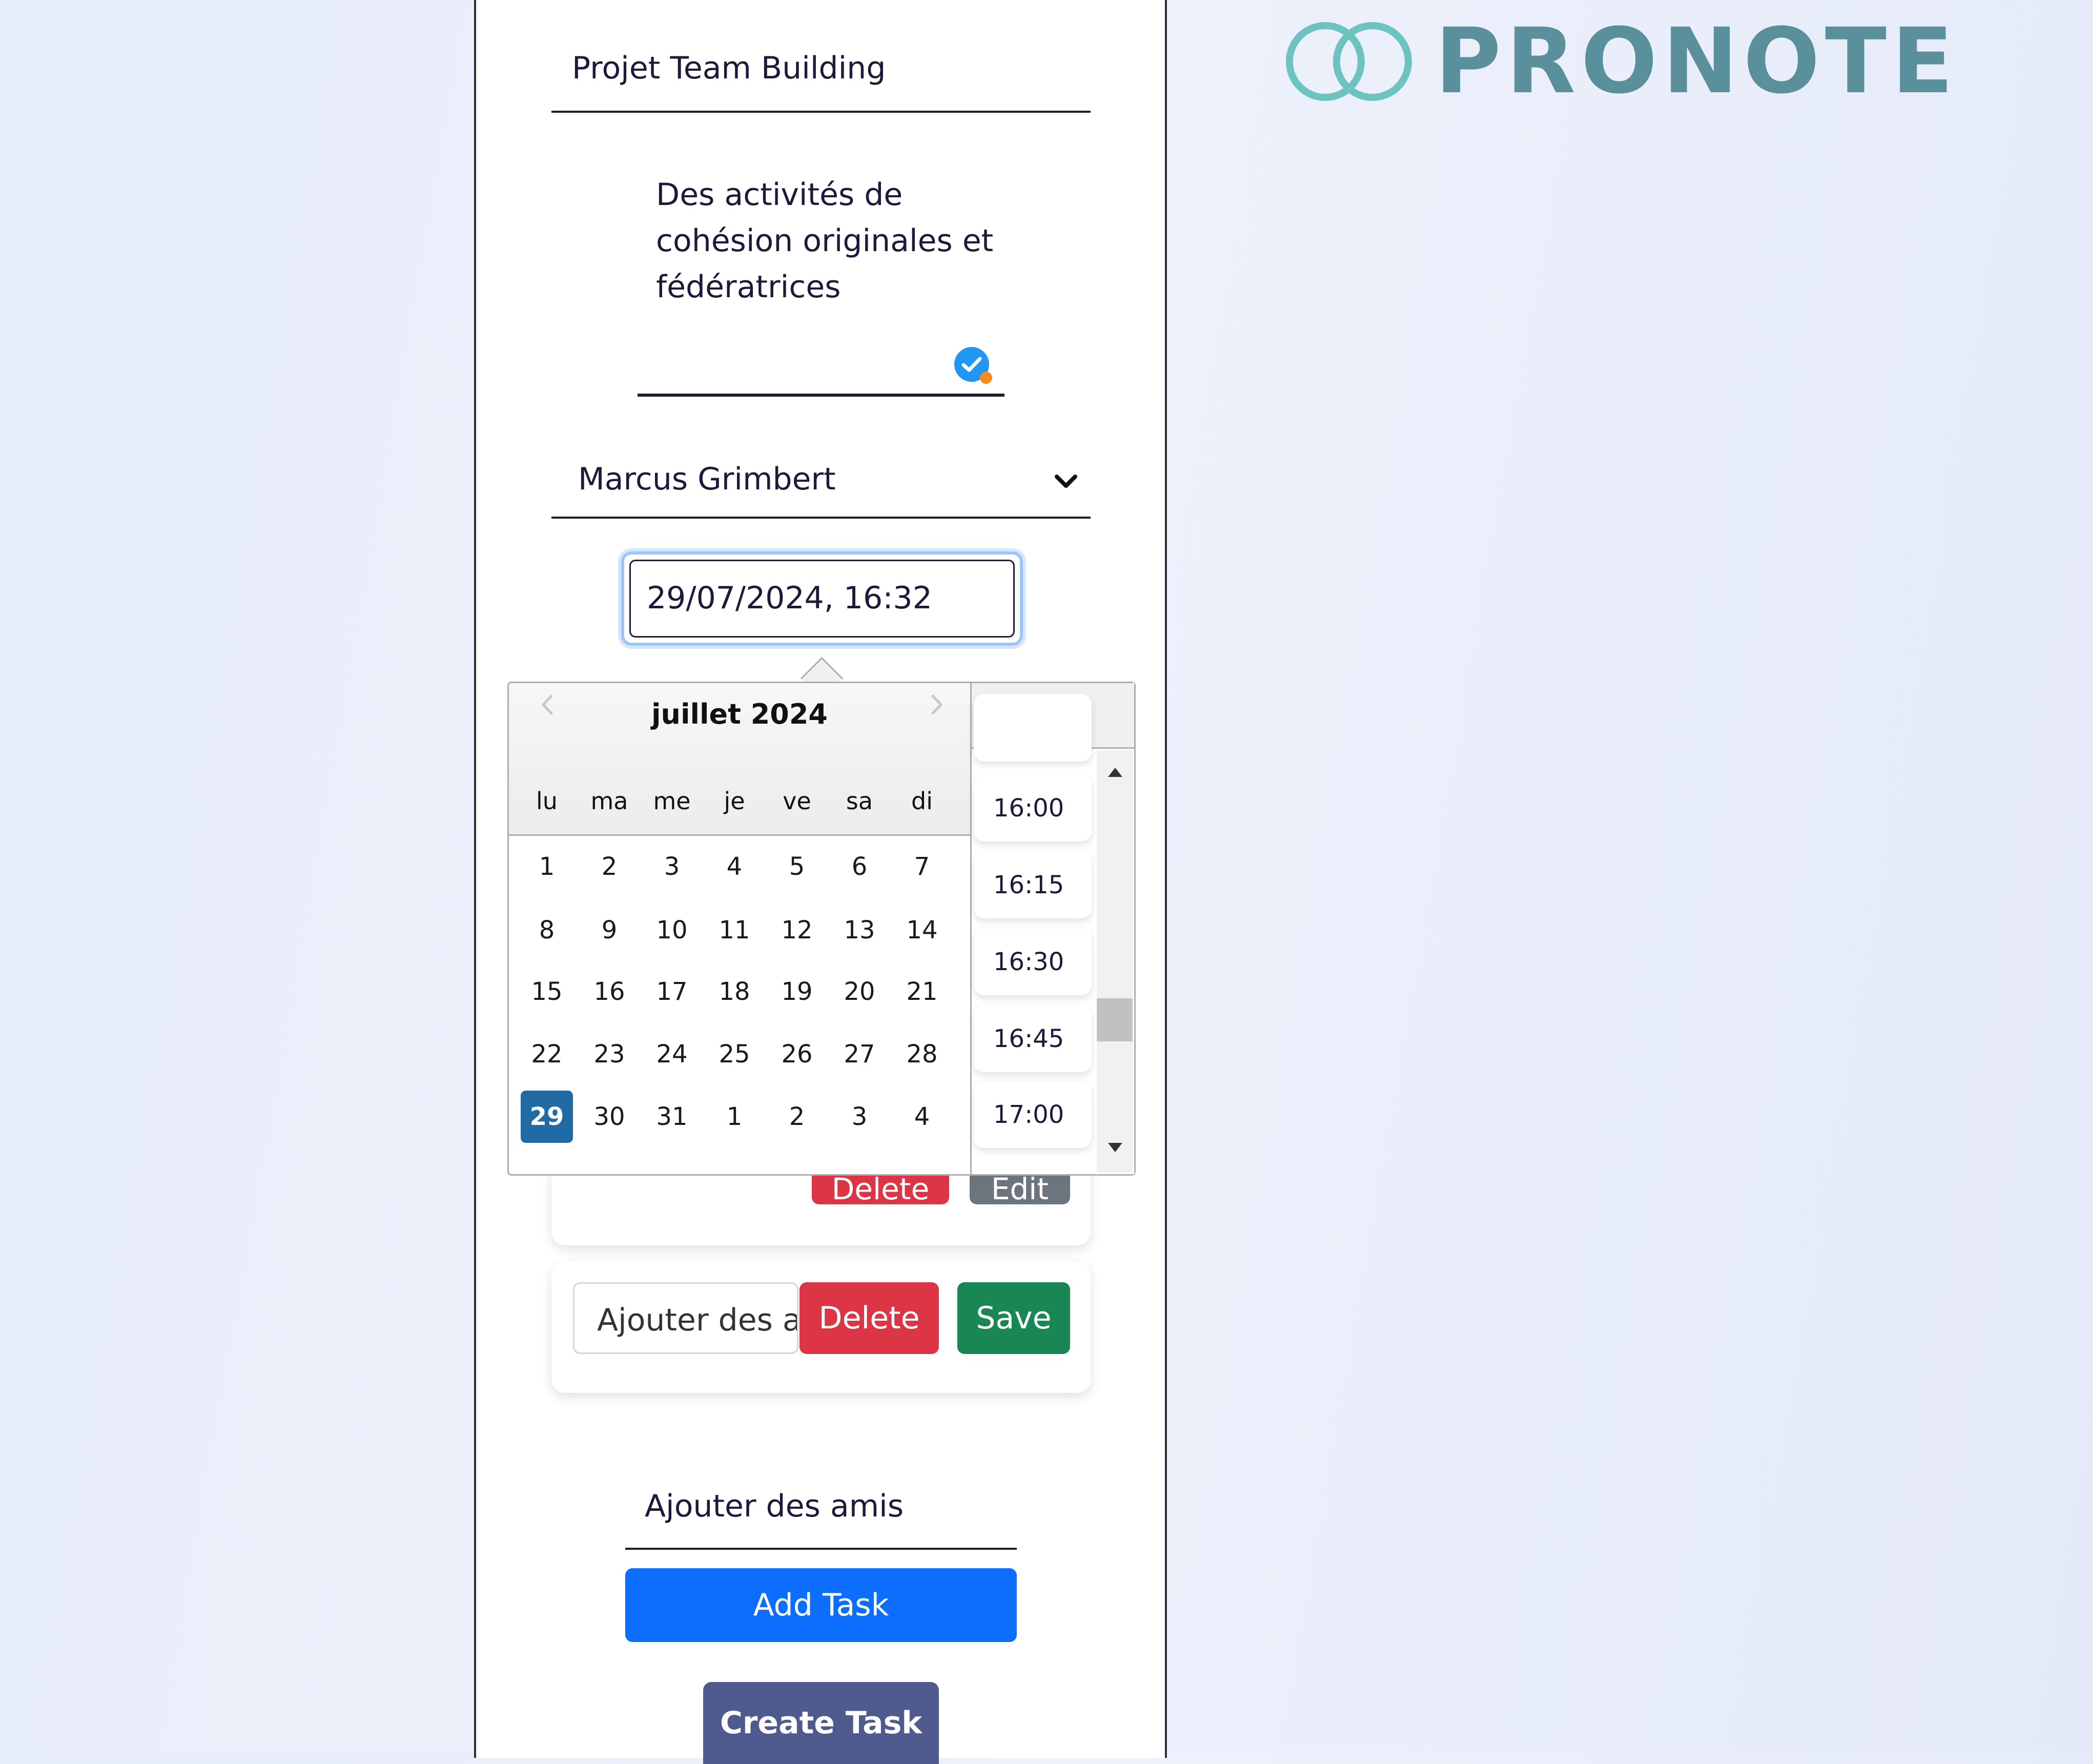 This screenshot has width=2093, height=1764. What do you see at coordinates (672, 1117) in the screenshot?
I see `calendar-day: 31` at bounding box center [672, 1117].